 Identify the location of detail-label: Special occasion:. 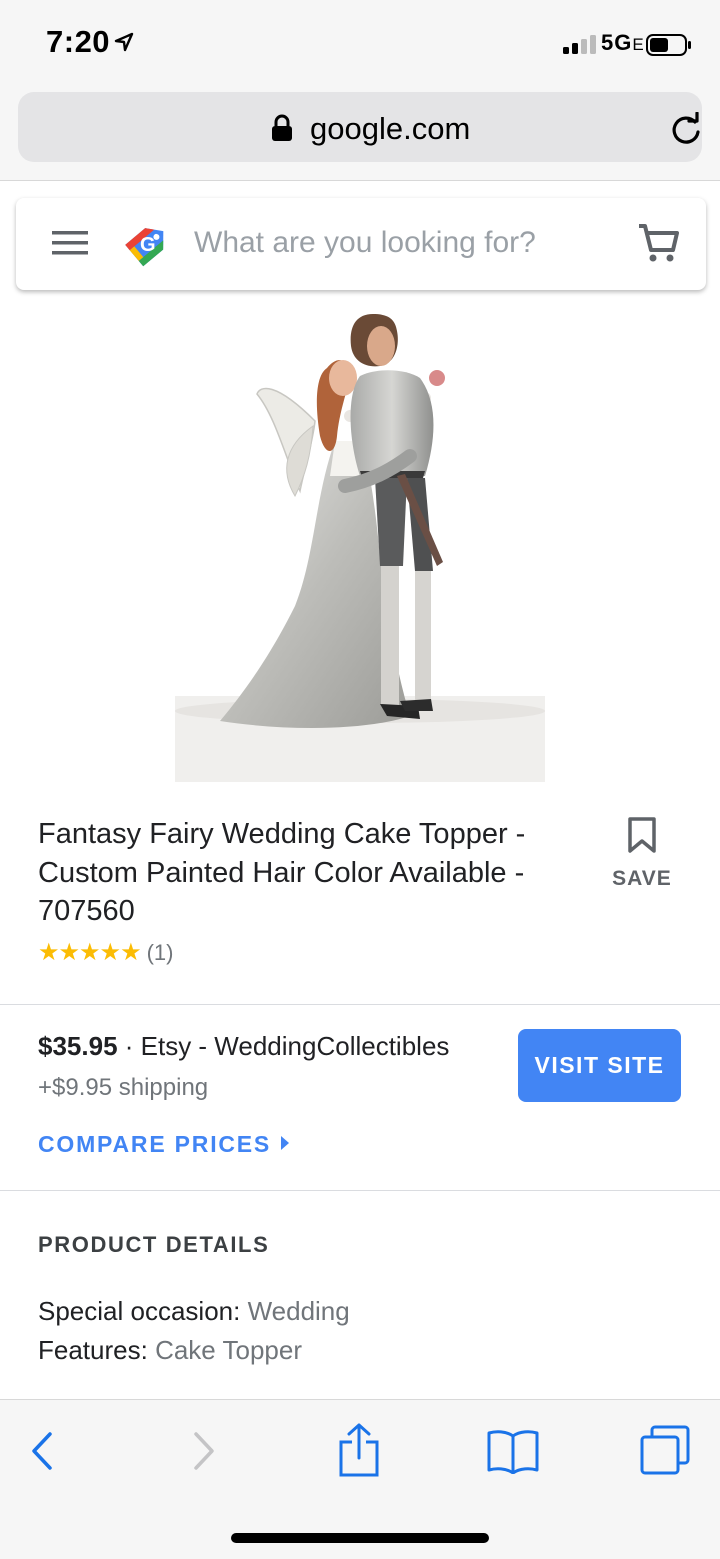
(139, 1311).